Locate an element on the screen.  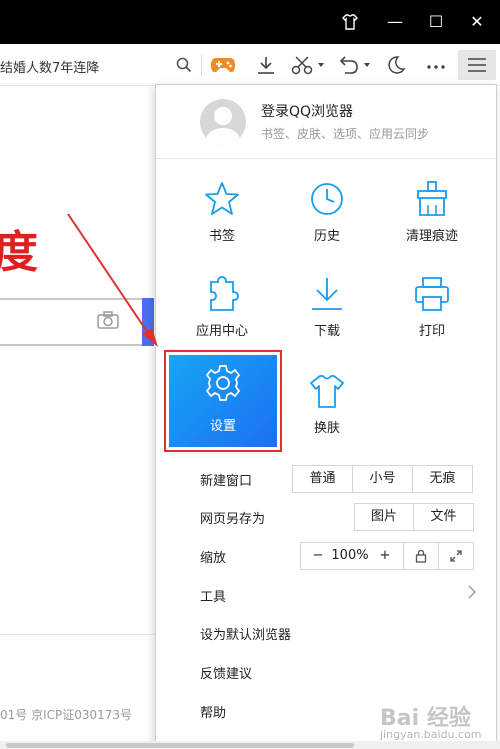
close-button: ✕ is located at coordinates (477, 22).